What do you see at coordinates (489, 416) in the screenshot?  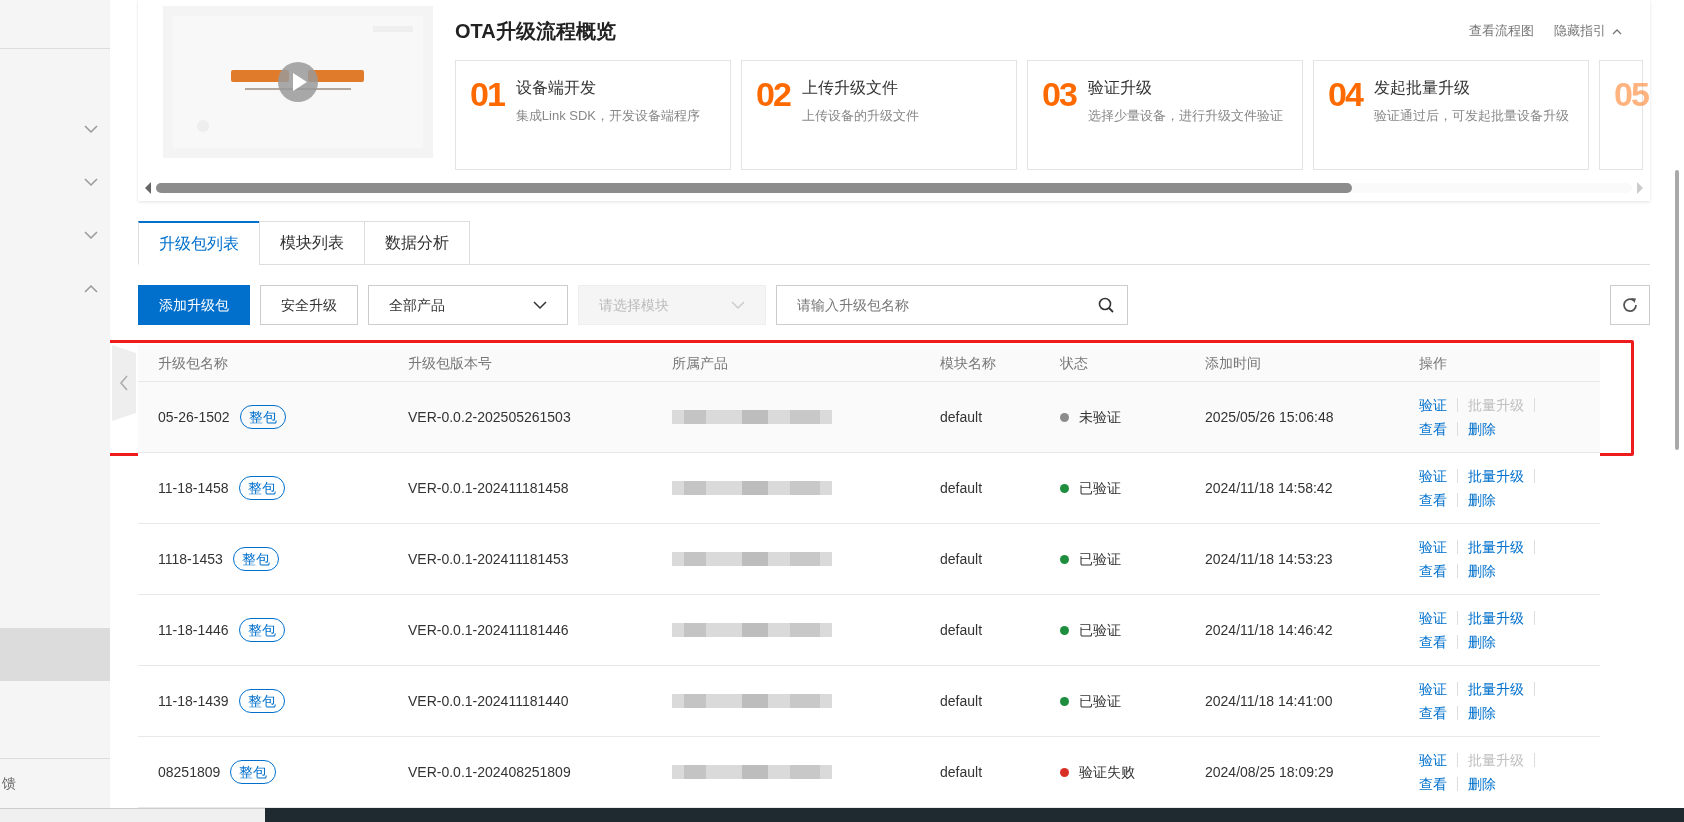 I see `table-cell: VER-0.0.2-202505261503` at bounding box center [489, 416].